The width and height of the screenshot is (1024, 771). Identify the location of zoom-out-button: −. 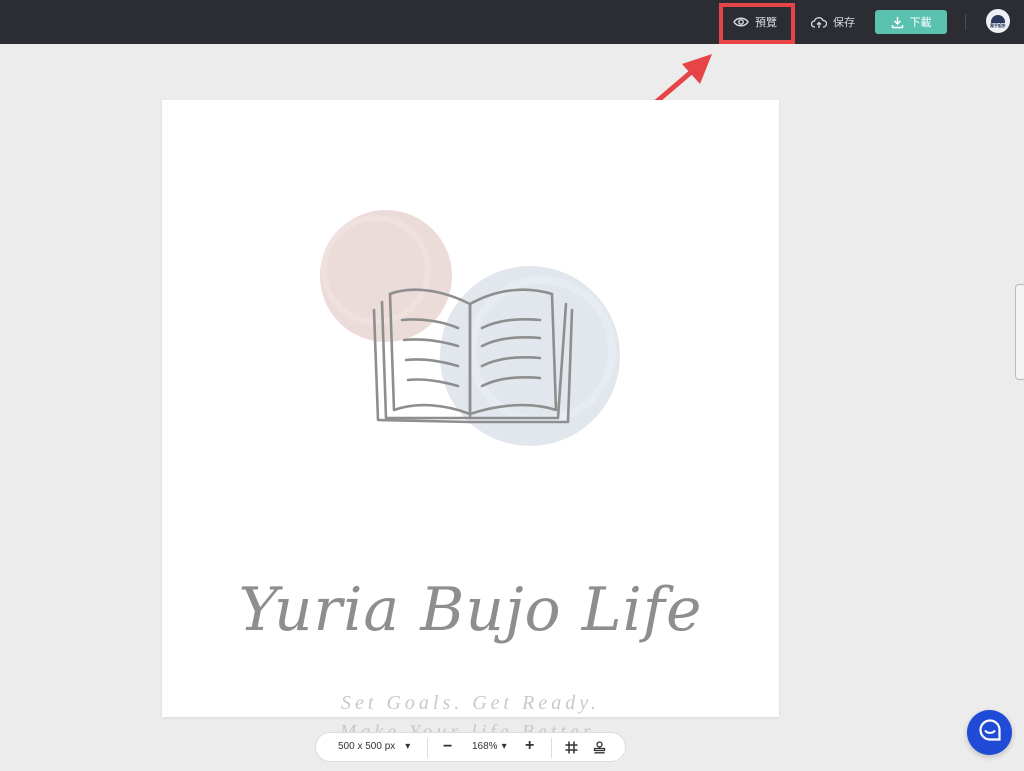
(447, 747).